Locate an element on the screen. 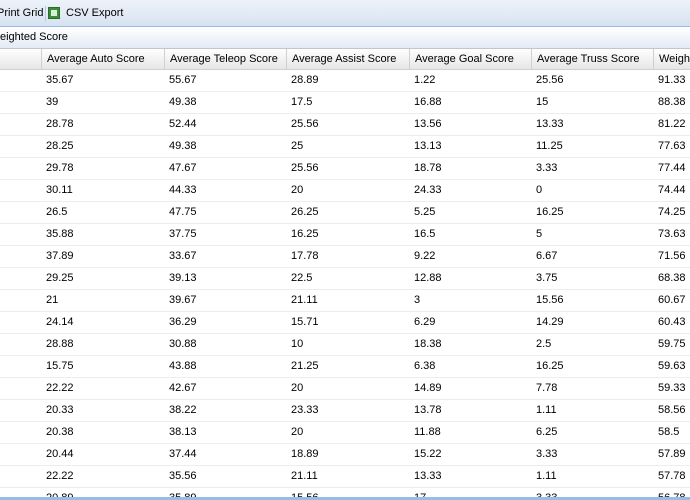 The width and height of the screenshot is (690, 500). csv-export-button: CSV Export is located at coordinates (85, 13).